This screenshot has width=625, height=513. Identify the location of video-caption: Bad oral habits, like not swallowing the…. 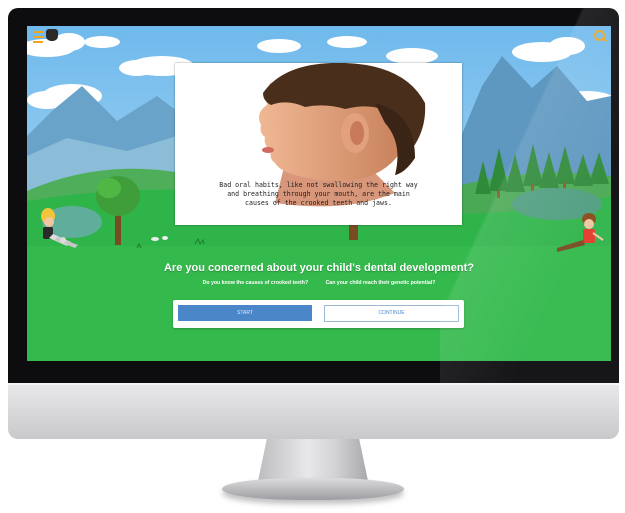
(318, 195).